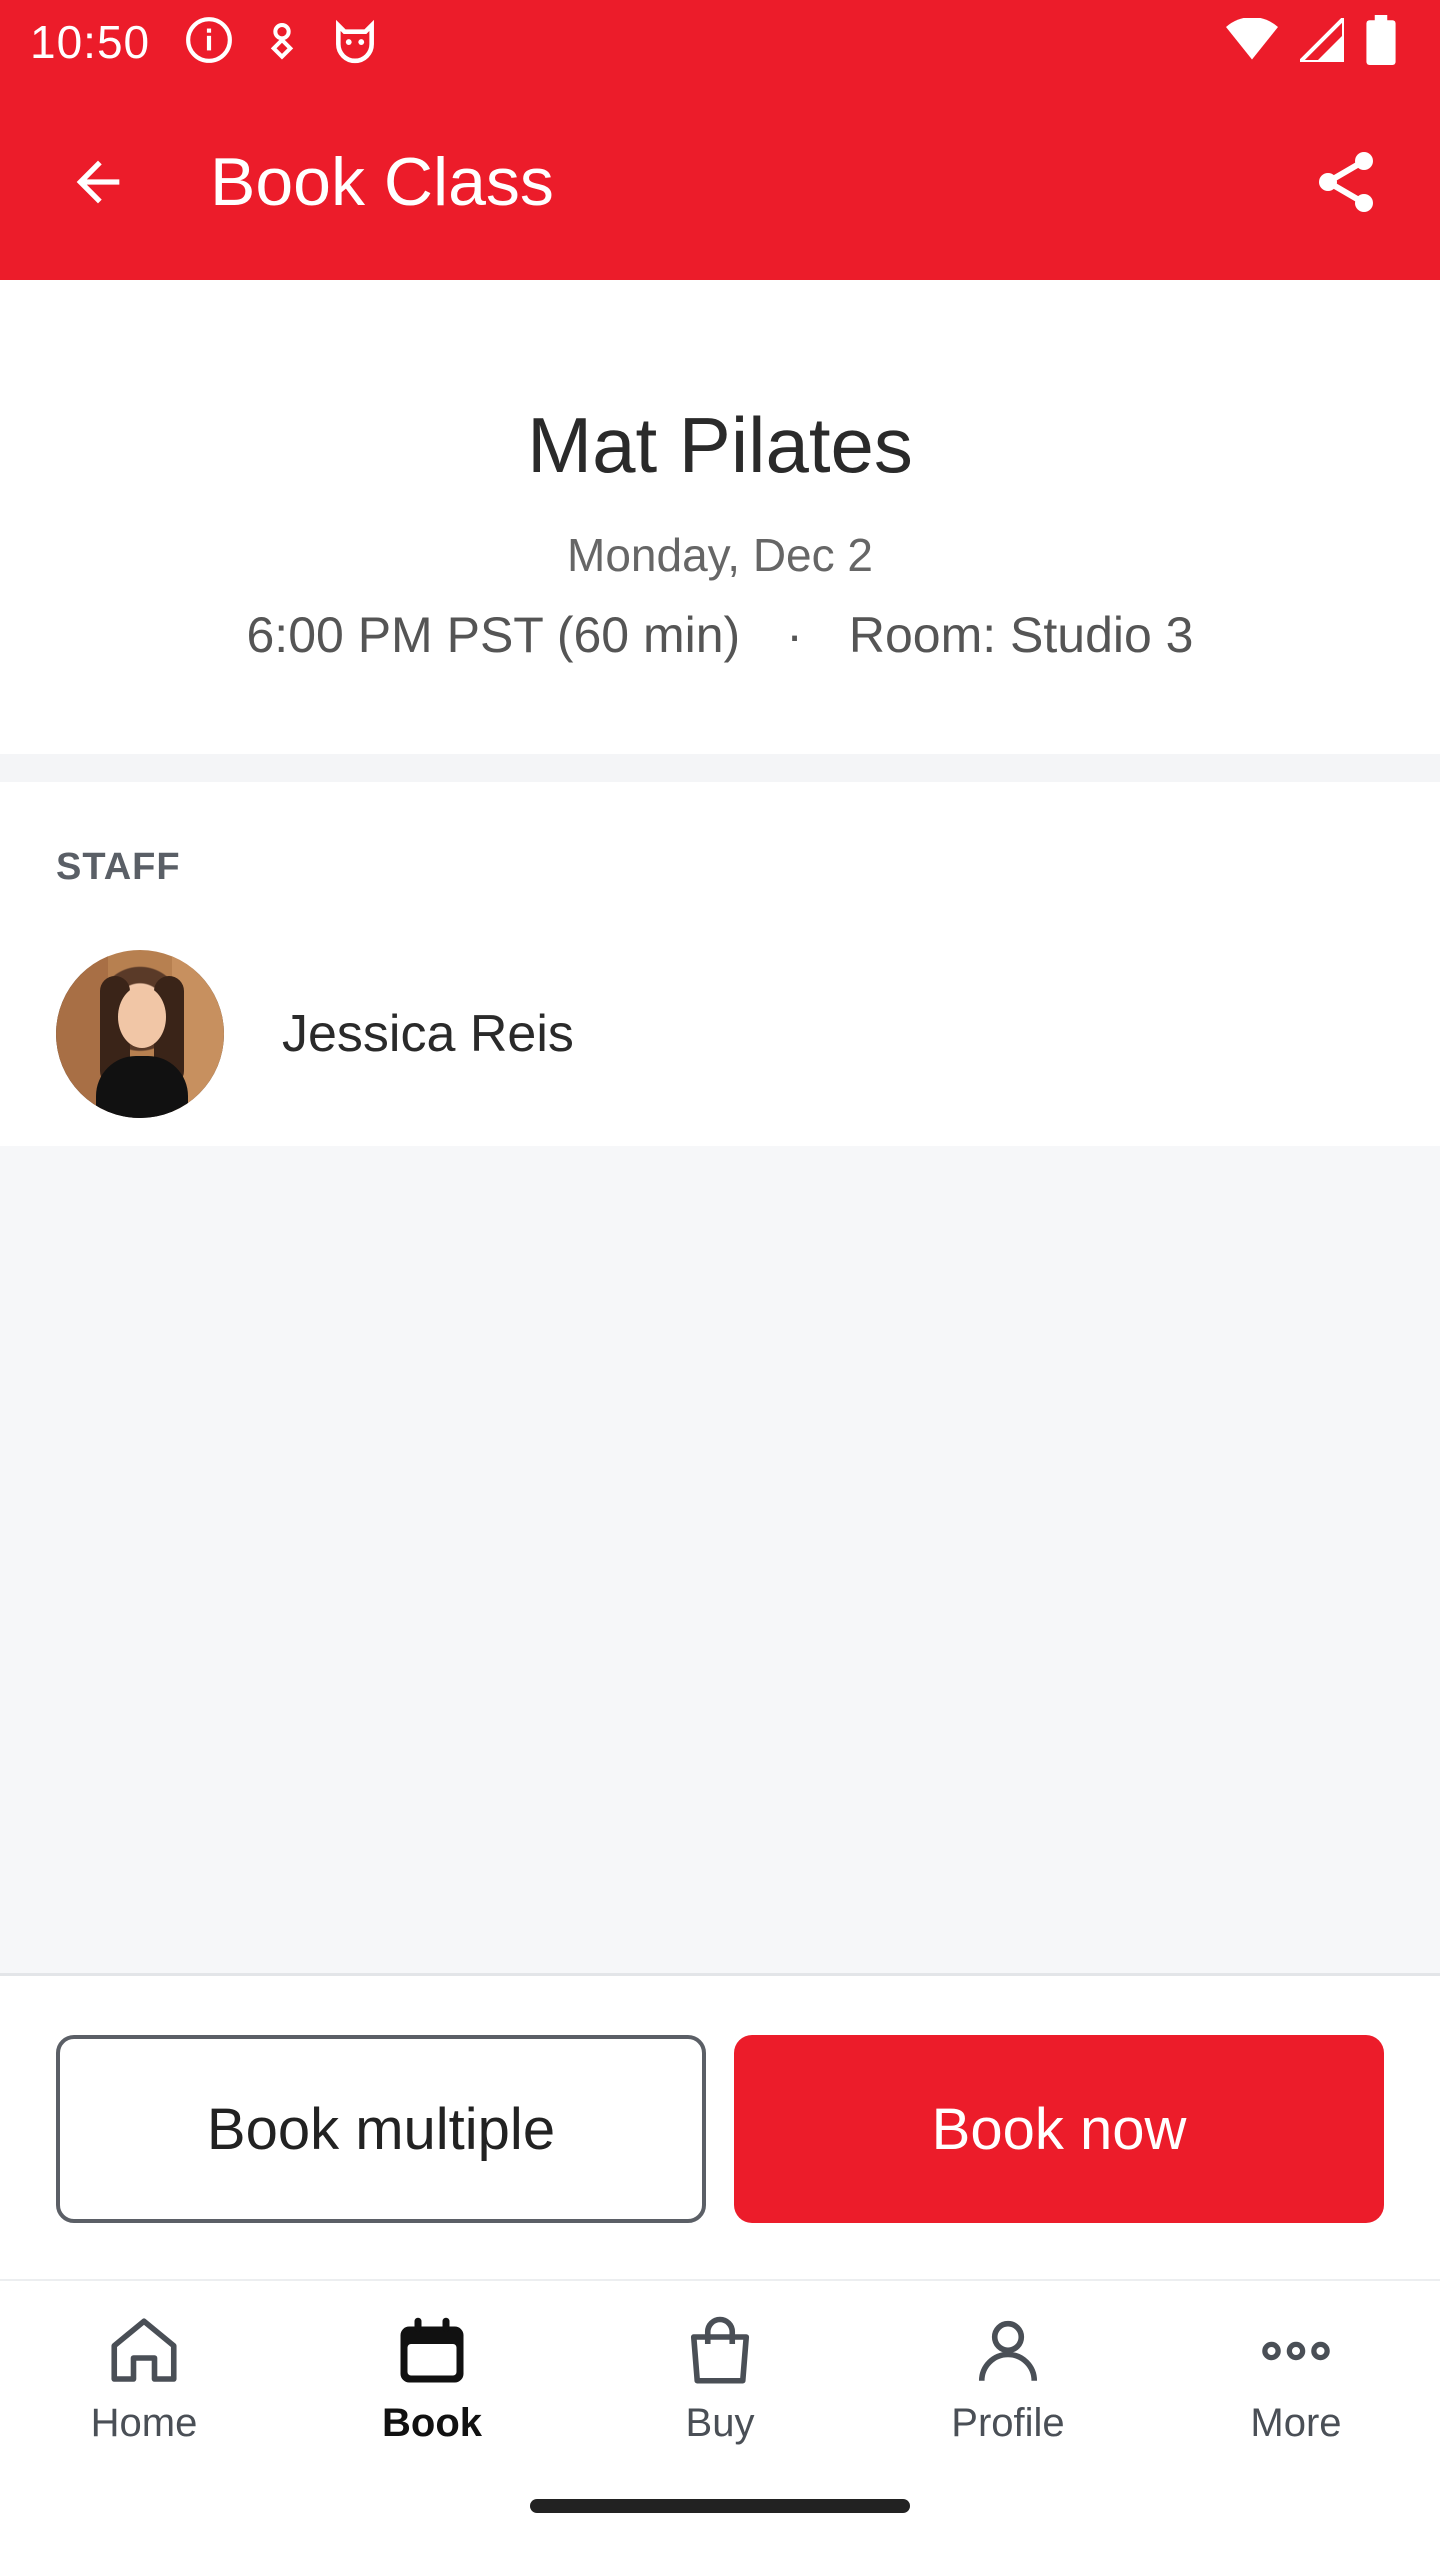 This screenshot has height=2560, width=1440. Describe the element at coordinates (720, 2350) in the screenshot. I see `shopping-bag-icon` at that location.